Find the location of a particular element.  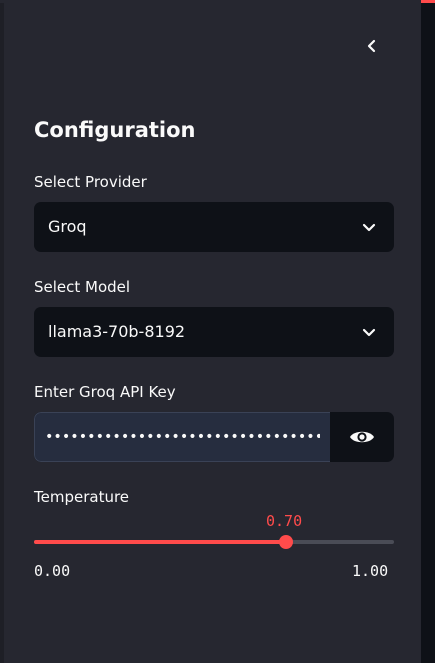

chevron-left-icon is located at coordinates (371, 46).